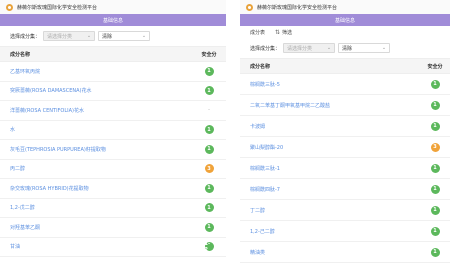  I want to click on table-row: 对羟基苯乙酮 1, so click(113, 228).